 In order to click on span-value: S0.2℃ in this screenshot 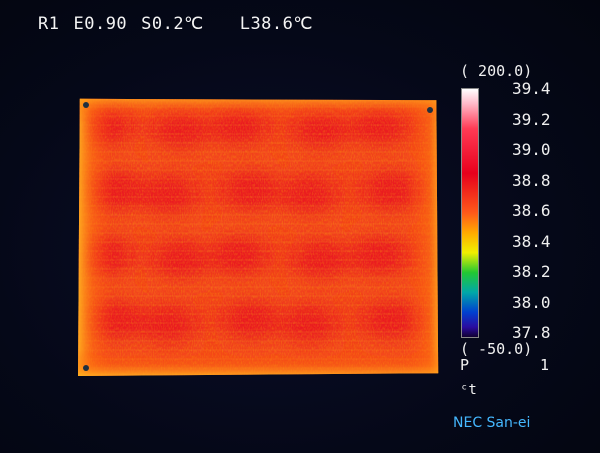, I will do `click(172, 24)`.